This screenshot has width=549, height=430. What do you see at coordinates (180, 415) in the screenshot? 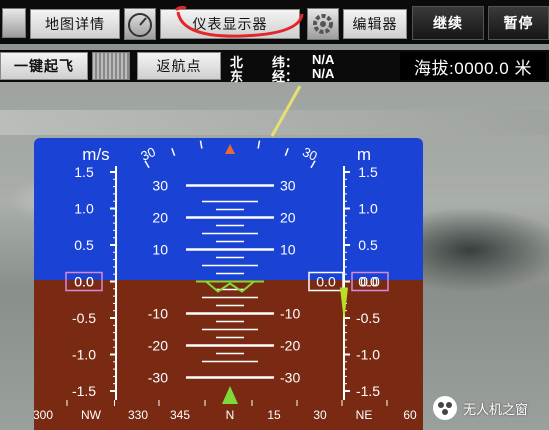
I see `heading-label: 345` at bounding box center [180, 415].